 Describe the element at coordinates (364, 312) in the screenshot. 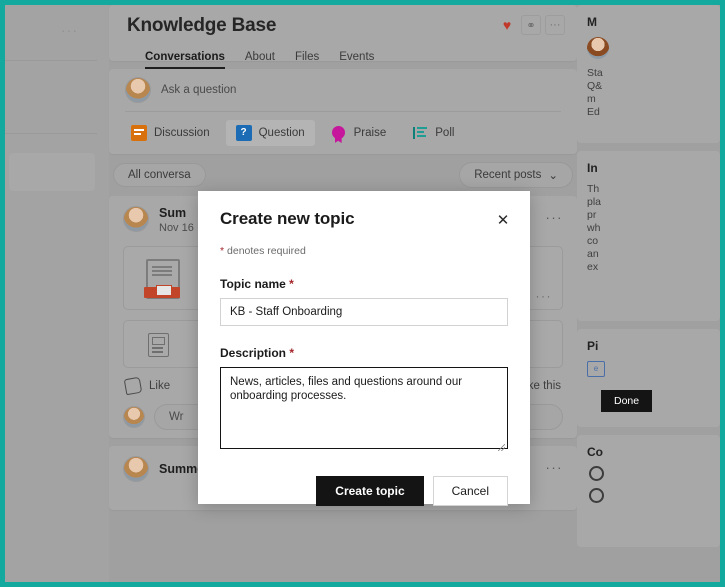

I see `topic-name-input` at that location.